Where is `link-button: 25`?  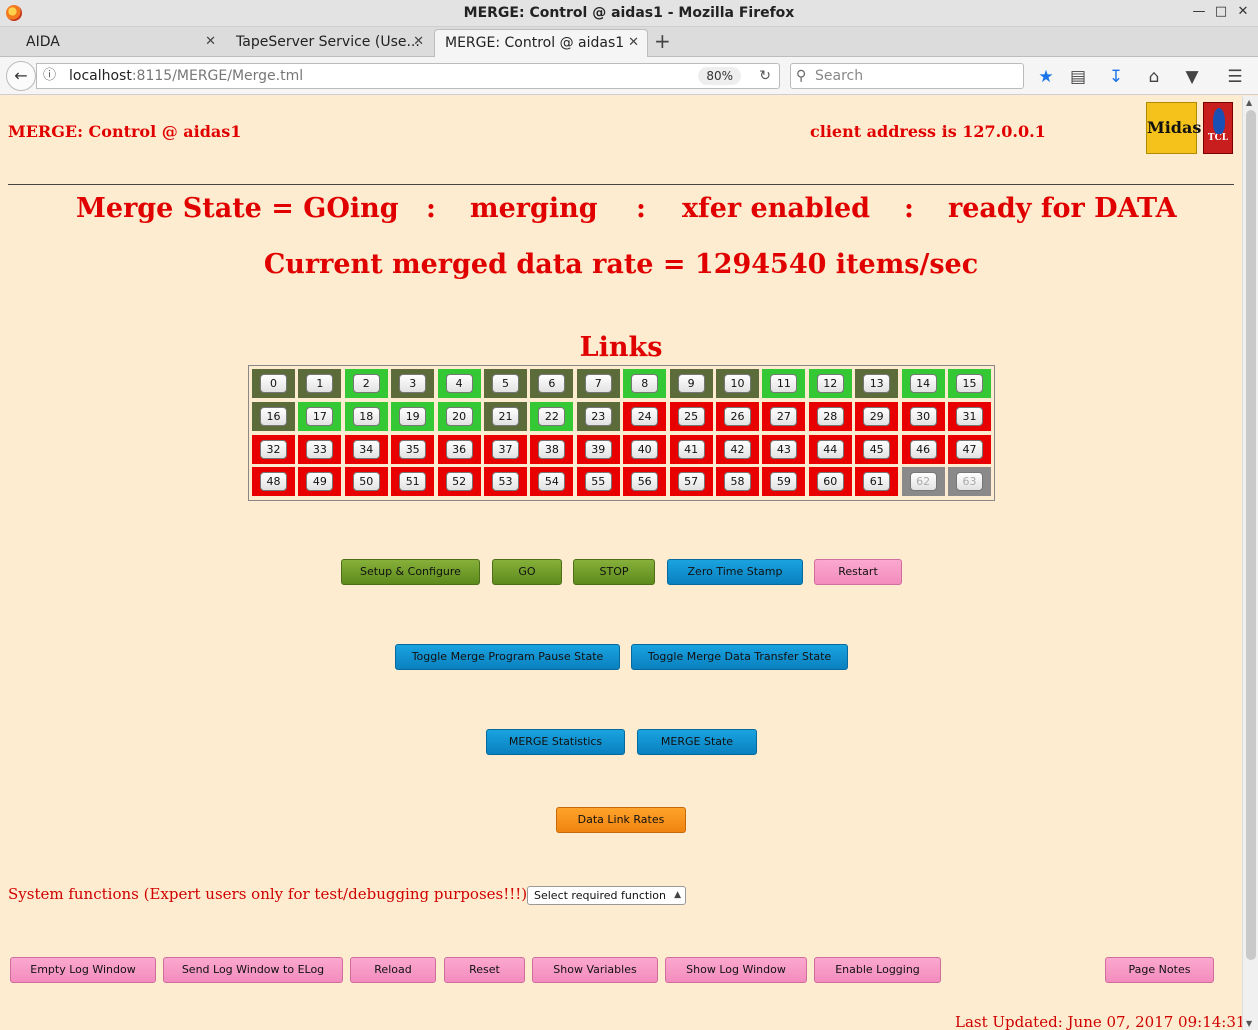
link-button: 25 is located at coordinates (691, 416).